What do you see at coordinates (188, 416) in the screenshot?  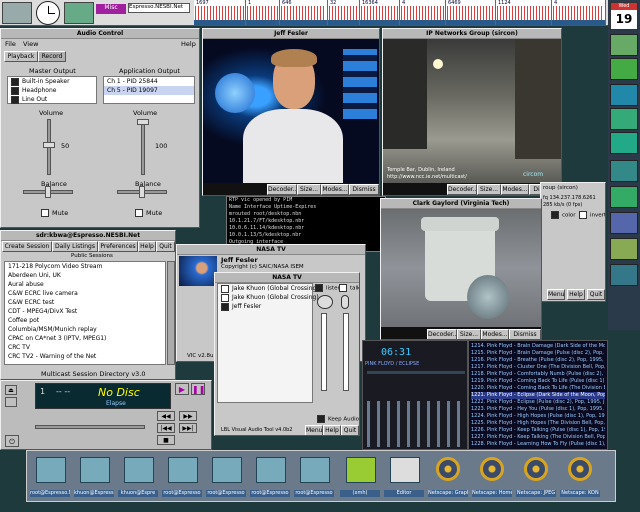 I see `forward-icon: ▶▶` at bounding box center [188, 416].